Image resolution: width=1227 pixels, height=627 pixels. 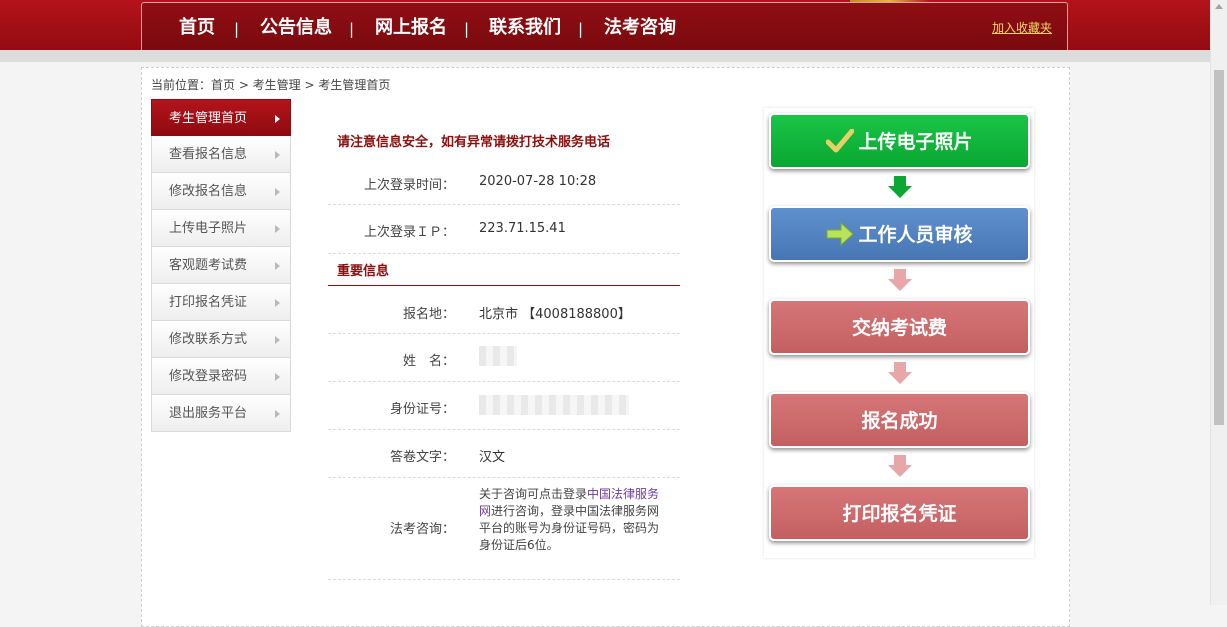 I want to click on law-consult-label: 法考咨询：, so click(x=422, y=529).